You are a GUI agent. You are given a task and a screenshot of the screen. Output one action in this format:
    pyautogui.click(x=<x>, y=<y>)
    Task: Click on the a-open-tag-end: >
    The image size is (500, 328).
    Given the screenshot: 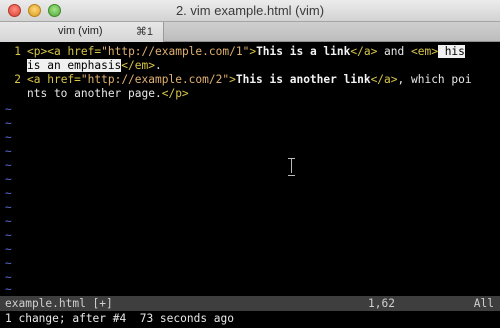 What is the action you would take?
    pyautogui.click(x=232, y=79)
    